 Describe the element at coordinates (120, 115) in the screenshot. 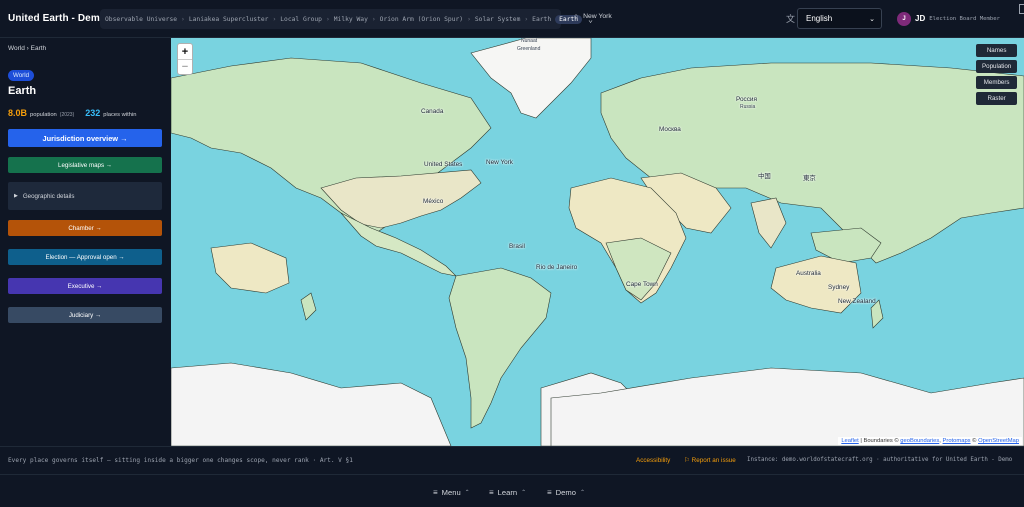

I see `places-label: places within` at that location.